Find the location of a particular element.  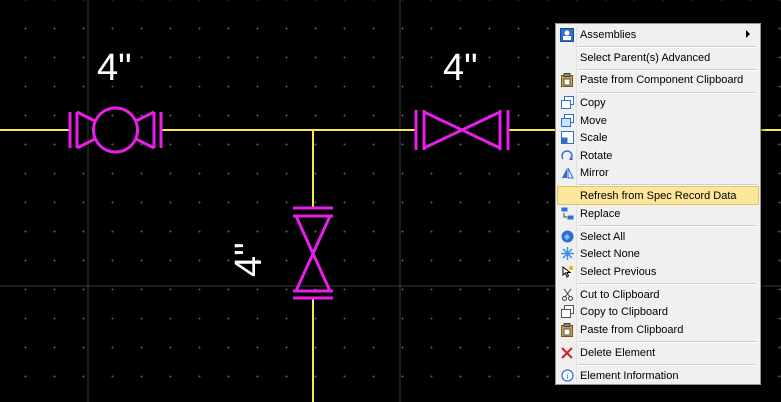

menu-item-rotate: Rotate is located at coordinates (658, 155).